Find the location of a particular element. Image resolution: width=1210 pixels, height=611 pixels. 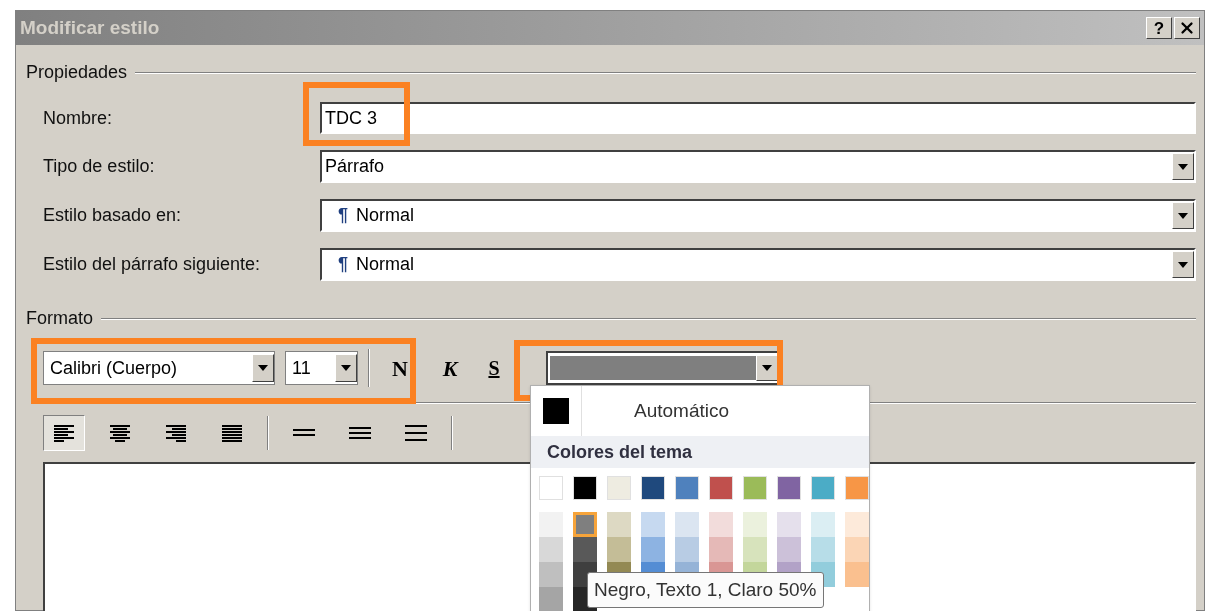

align-right-icon is located at coordinates (176, 433).